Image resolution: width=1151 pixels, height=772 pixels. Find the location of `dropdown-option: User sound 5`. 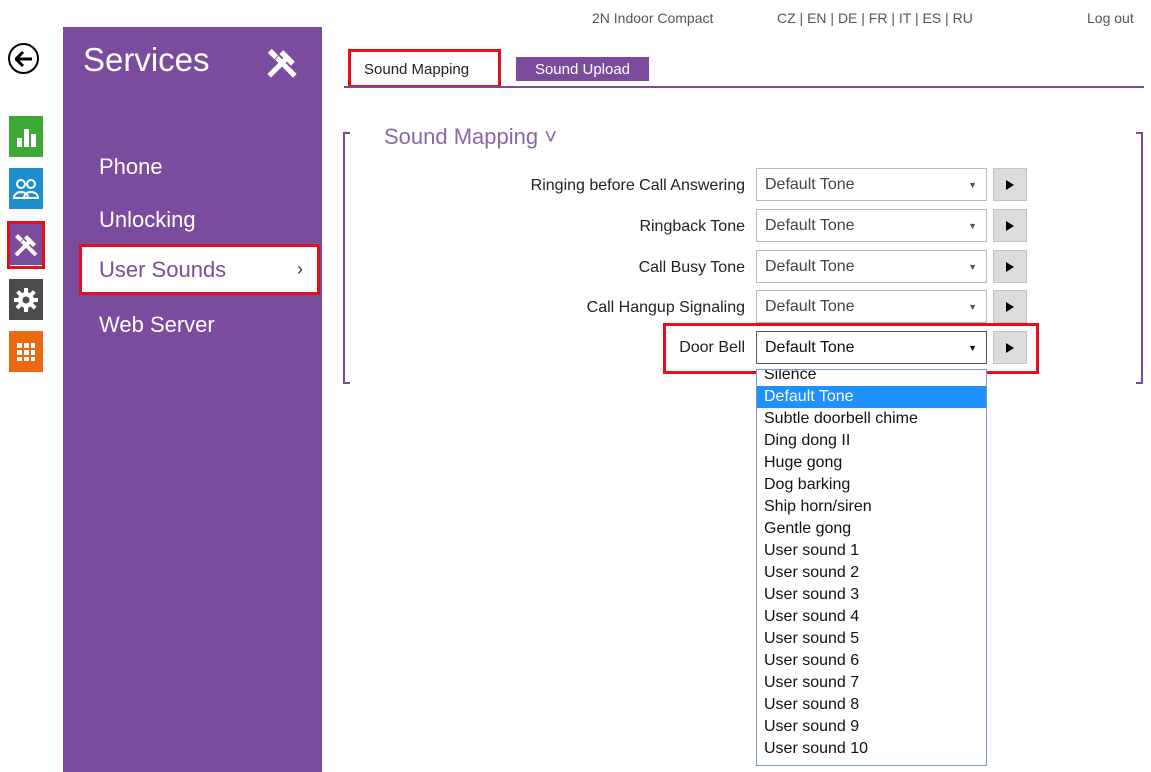

dropdown-option: User sound 5 is located at coordinates (871, 639).